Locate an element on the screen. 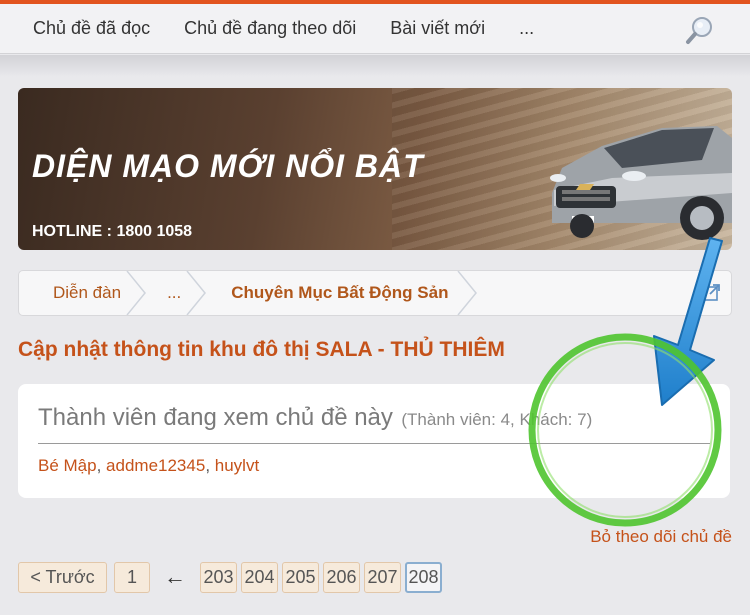  breadcrumb-forum: Diễn đàn is located at coordinates (83, 293).